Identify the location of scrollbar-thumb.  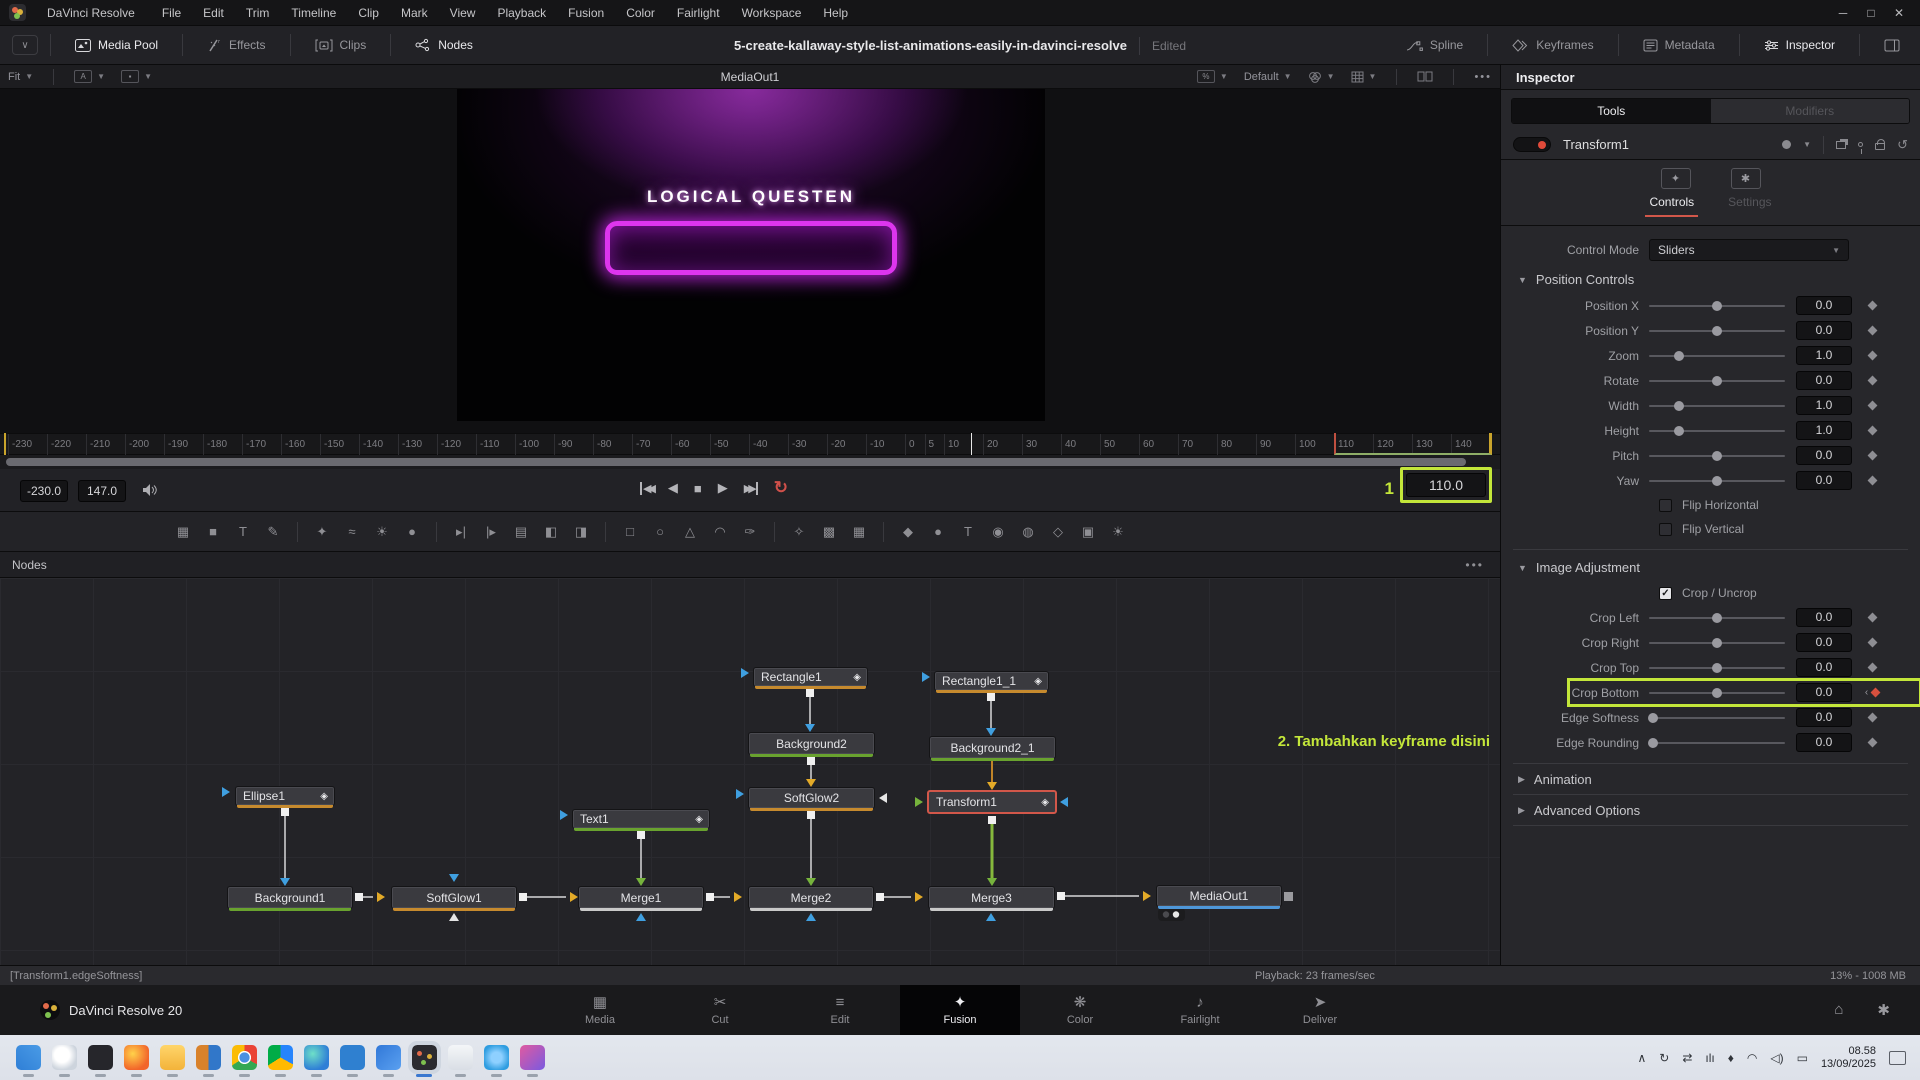
(736, 462).